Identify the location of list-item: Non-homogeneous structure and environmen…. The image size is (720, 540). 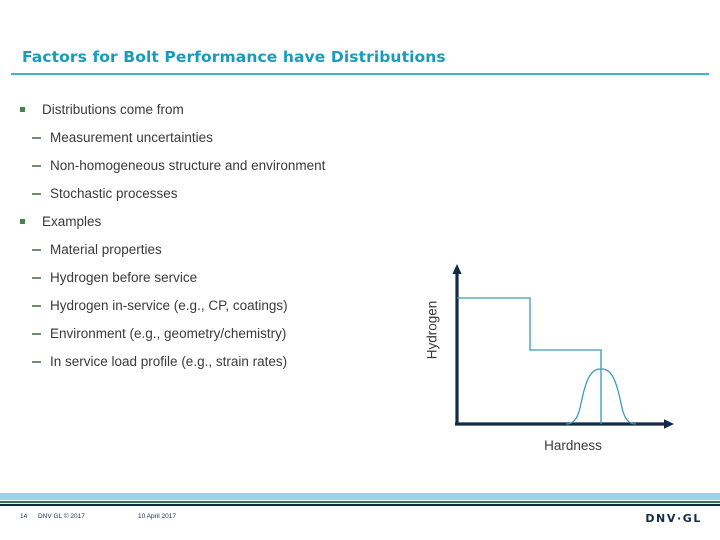
(220, 166).